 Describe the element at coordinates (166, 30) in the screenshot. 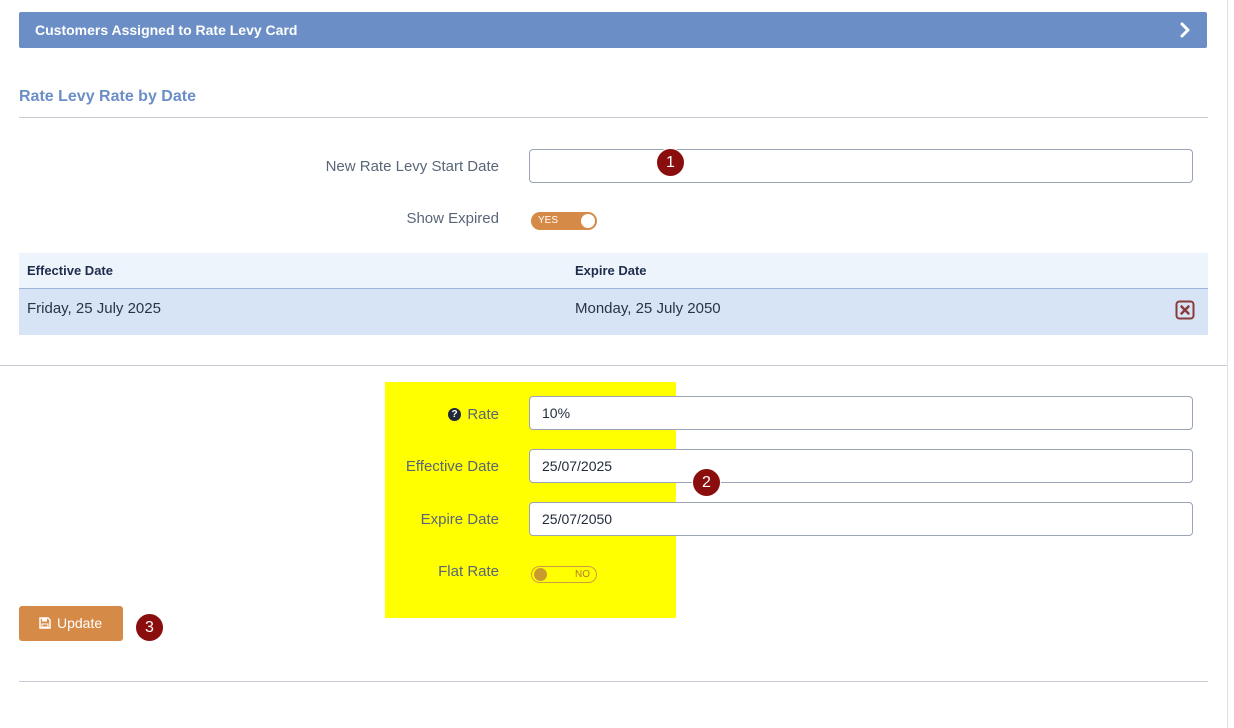

I see `panel-header-title: Customers Assigned to Rate Levy Card` at that location.